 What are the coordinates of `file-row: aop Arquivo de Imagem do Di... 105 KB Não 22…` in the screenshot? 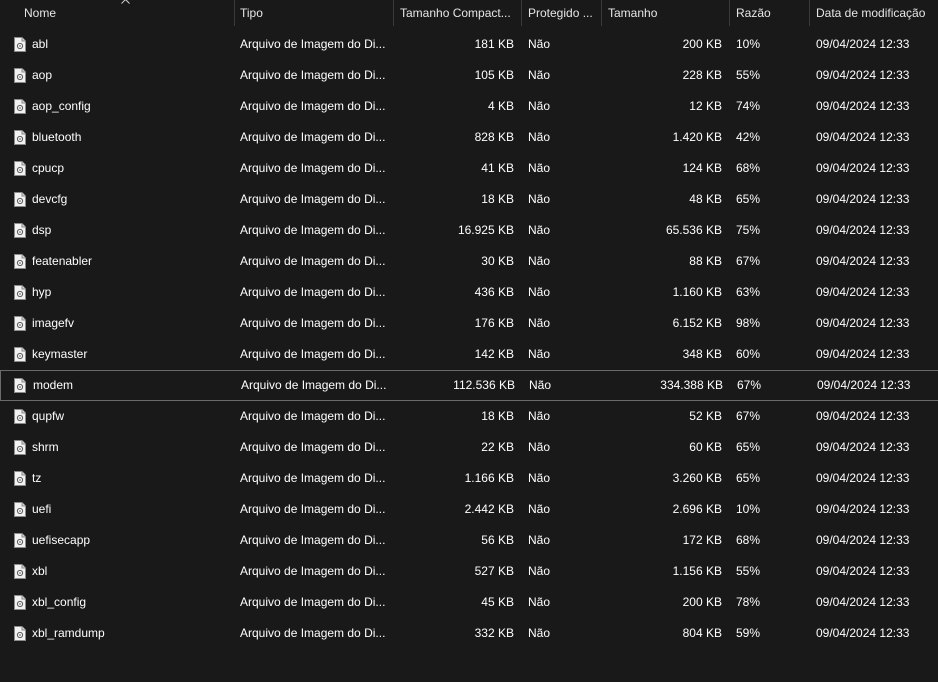 It's located at (469, 75).